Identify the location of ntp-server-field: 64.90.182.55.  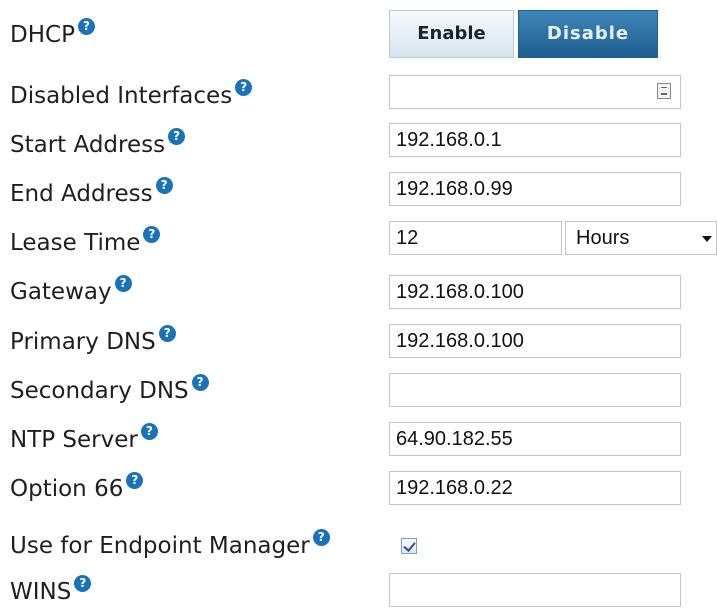
(535, 439).